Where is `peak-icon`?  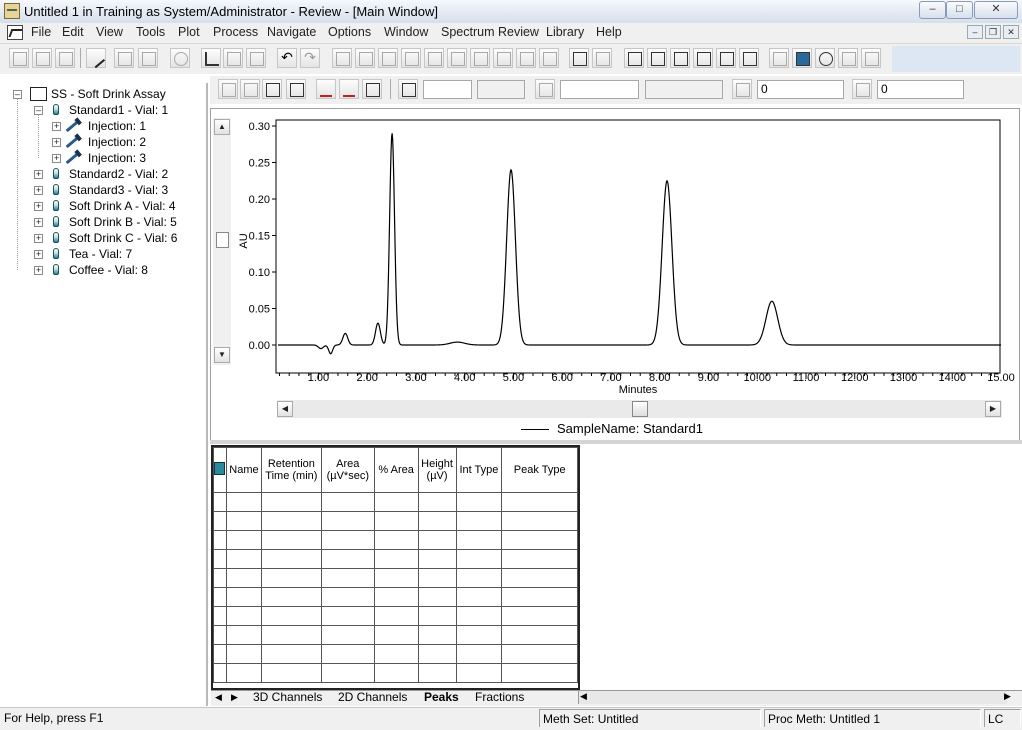
peak-icon is located at coordinates (634, 58).